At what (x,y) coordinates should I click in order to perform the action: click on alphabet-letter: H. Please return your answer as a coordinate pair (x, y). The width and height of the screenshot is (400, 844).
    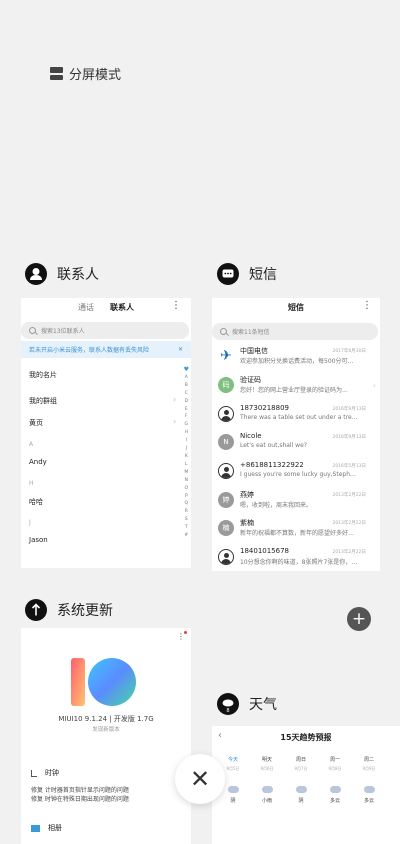
    Looking at the image, I should click on (186, 433).